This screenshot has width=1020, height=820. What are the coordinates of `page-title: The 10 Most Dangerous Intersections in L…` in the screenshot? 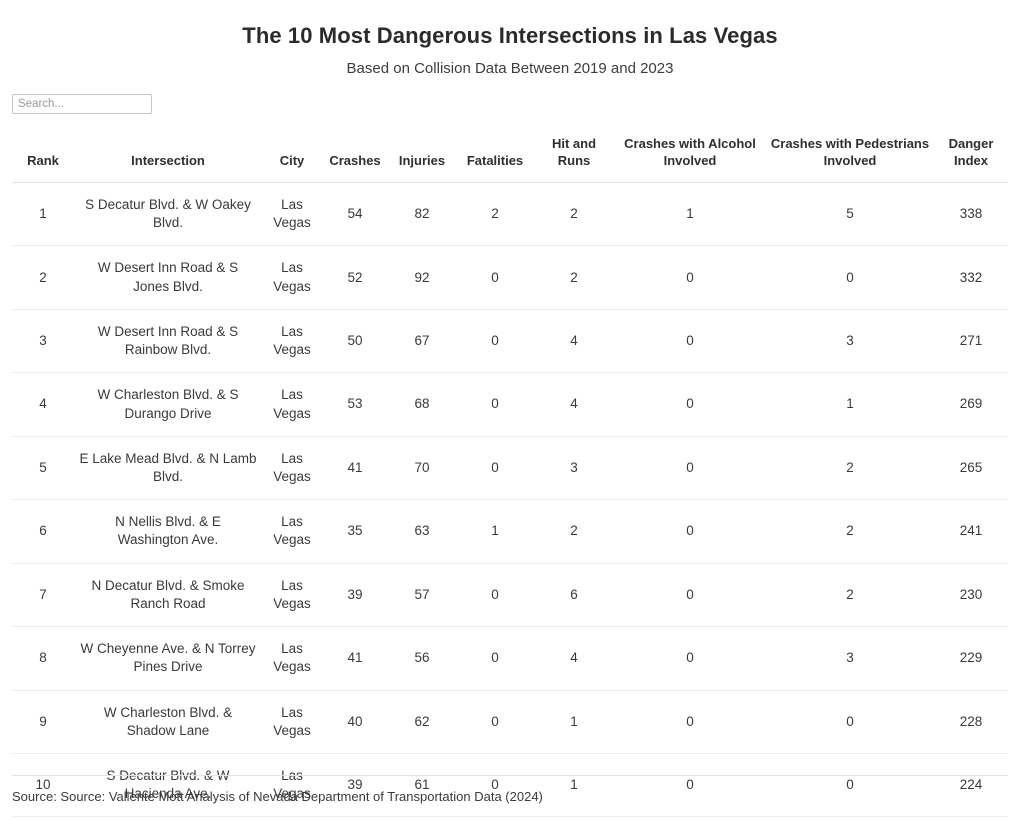 It's located at (510, 35).